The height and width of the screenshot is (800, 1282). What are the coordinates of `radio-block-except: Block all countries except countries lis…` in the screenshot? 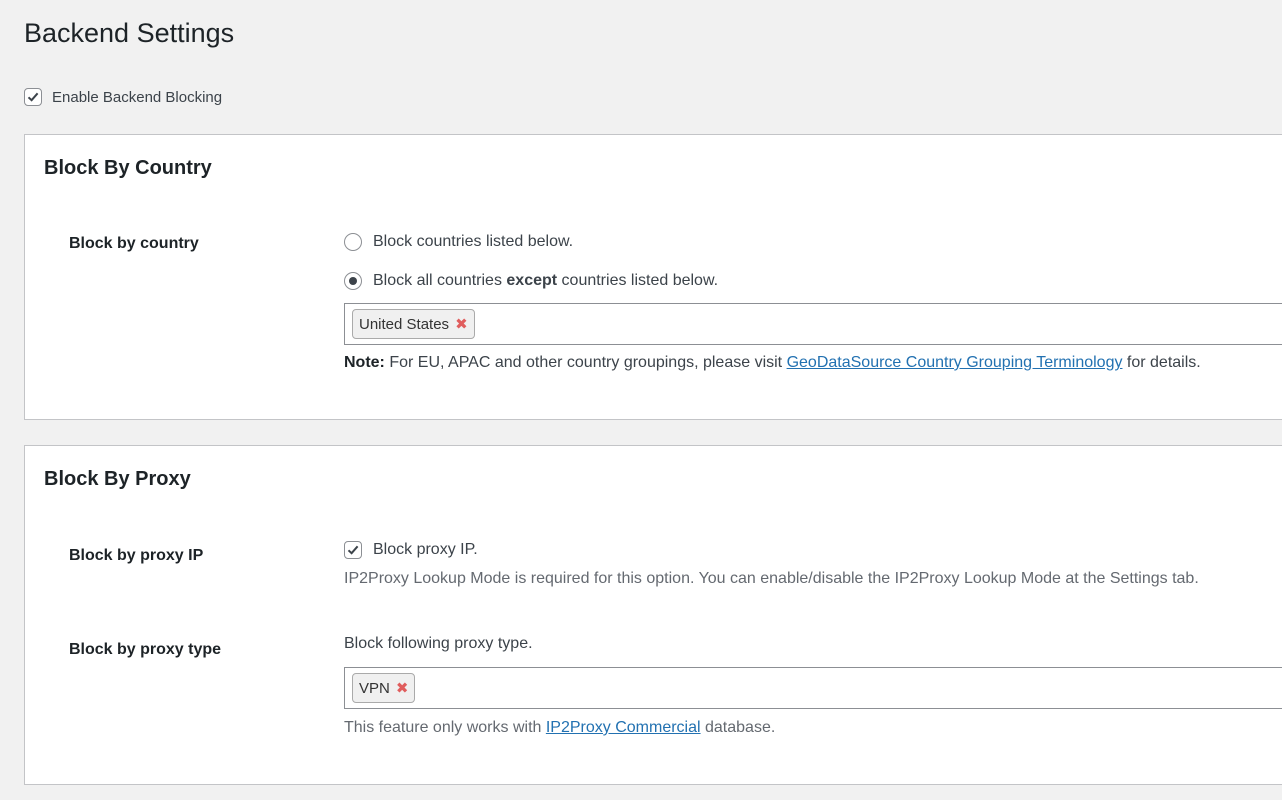 It's located at (531, 281).